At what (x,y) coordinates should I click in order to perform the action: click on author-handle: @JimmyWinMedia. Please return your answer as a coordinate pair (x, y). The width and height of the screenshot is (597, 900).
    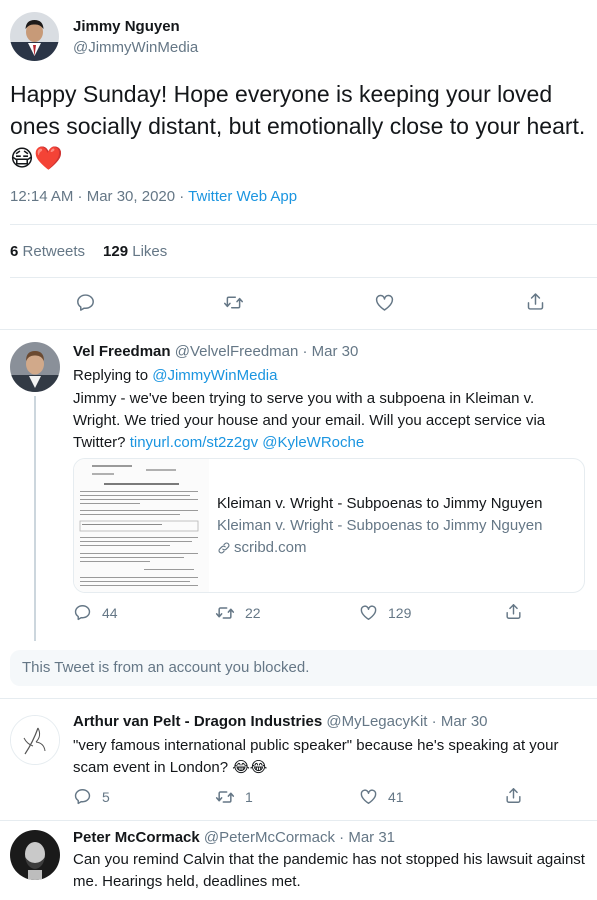
    Looking at the image, I should click on (135, 47).